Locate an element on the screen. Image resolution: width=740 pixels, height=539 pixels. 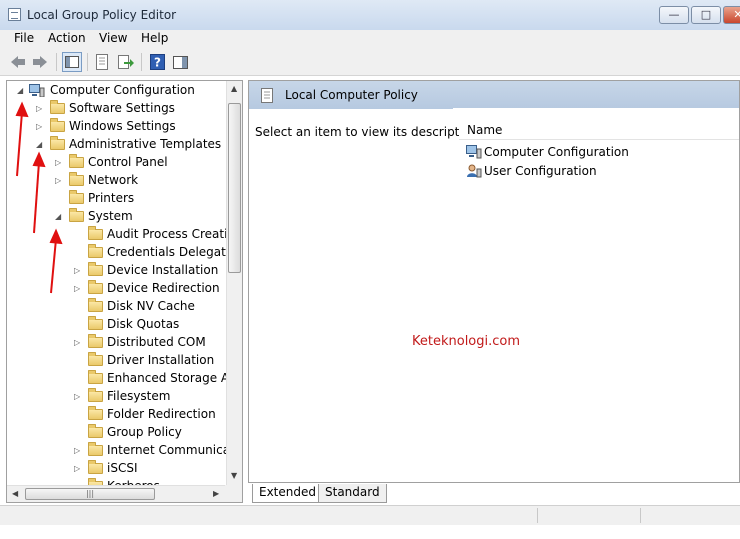
annotation-arrows is located at coordinates (39, 197).